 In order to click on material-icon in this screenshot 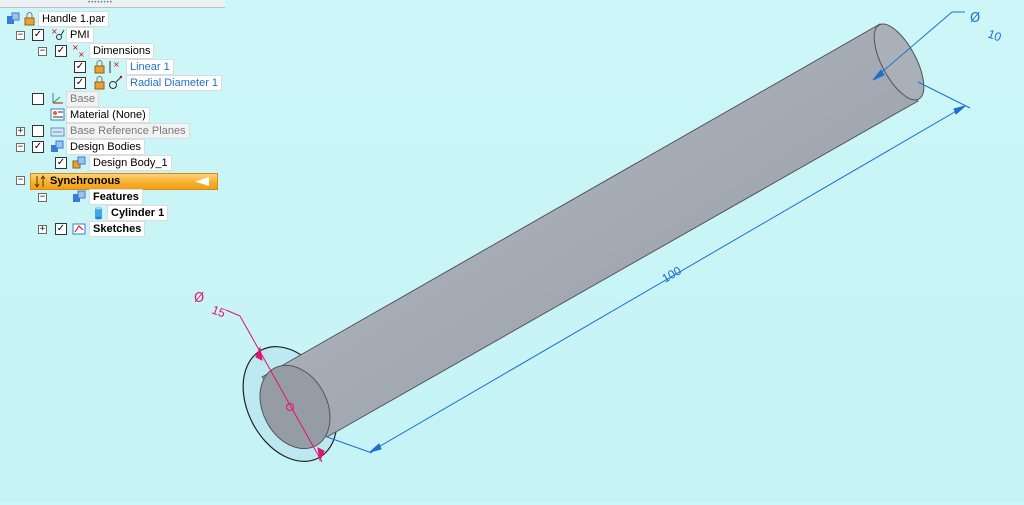, I will do `click(57, 114)`.